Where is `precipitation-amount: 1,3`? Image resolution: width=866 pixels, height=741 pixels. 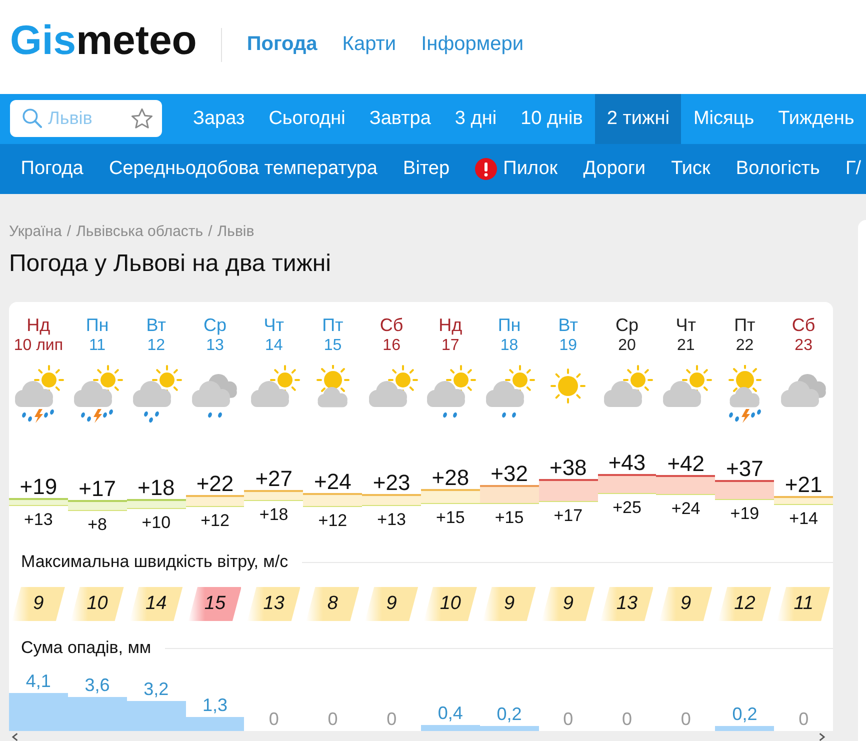
precipitation-amount: 1,3 is located at coordinates (215, 704).